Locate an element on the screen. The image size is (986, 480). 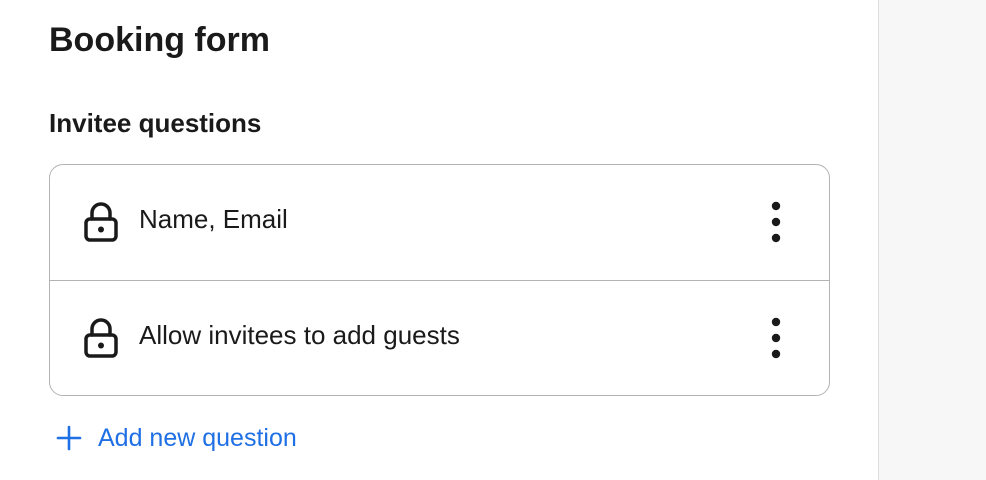
question-label: Allow invitees to add guests is located at coordinates (299, 335).